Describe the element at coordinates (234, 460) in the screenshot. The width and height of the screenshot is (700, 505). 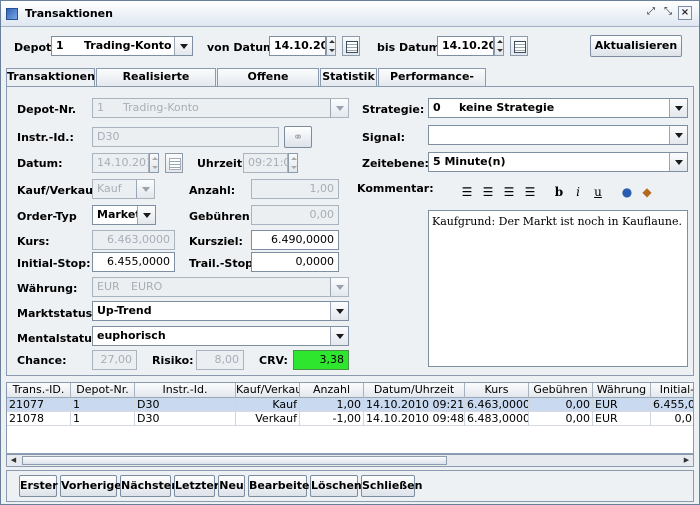
I see `scrollbar-thumb` at that location.